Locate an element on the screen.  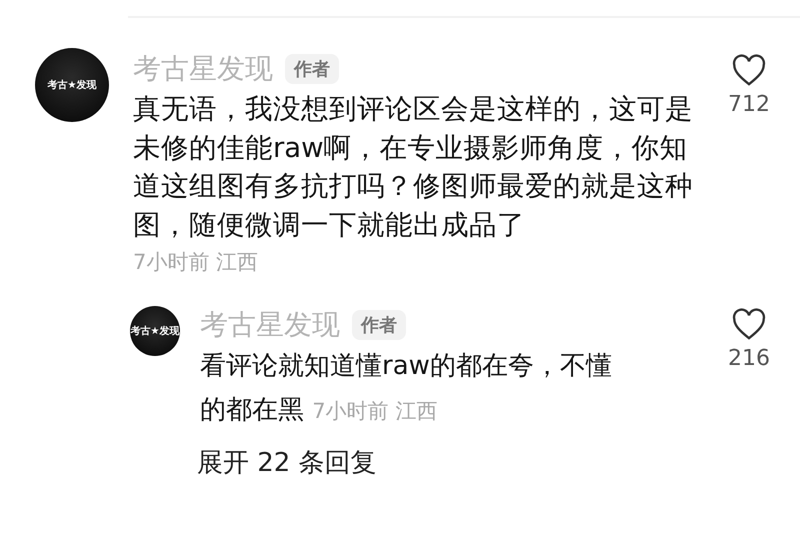
expand-replies-link: 展开 22 条回复 is located at coordinates (287, 462).